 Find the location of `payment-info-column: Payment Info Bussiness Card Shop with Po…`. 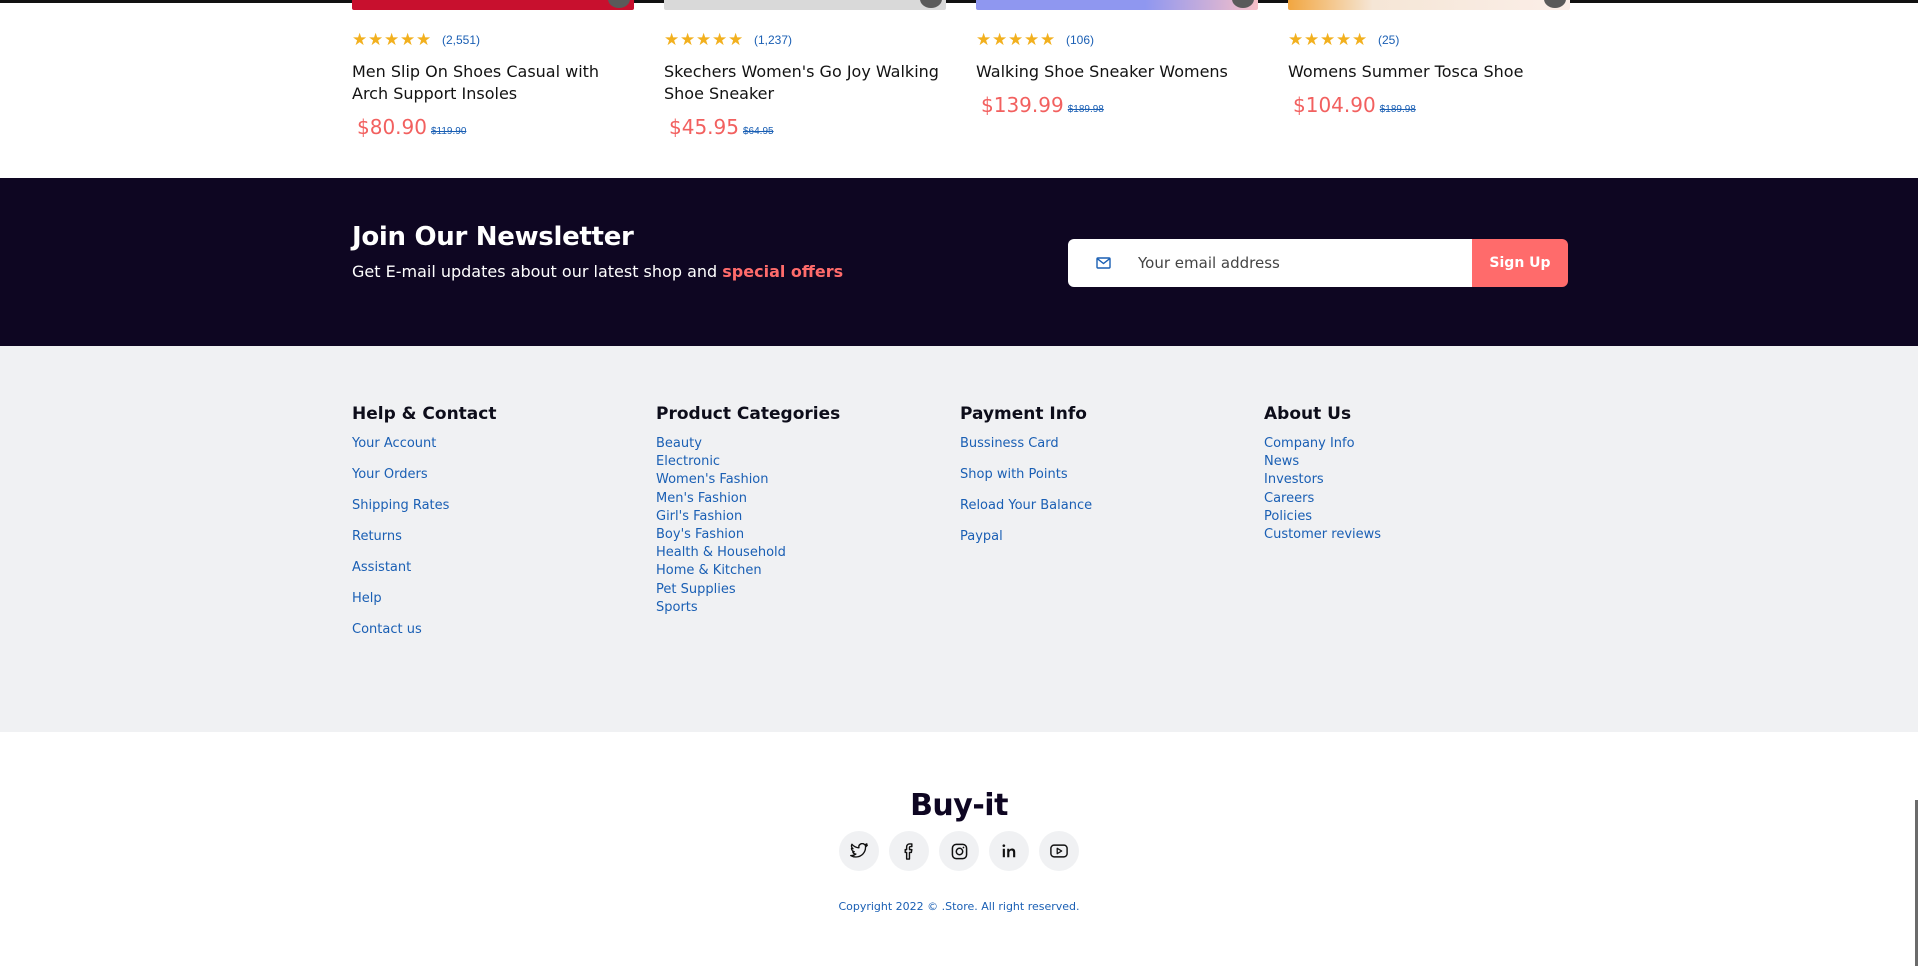

payment-info-column: Payment Info Bussiness Card Shop with Po… is located at coordinates (1026, 482).